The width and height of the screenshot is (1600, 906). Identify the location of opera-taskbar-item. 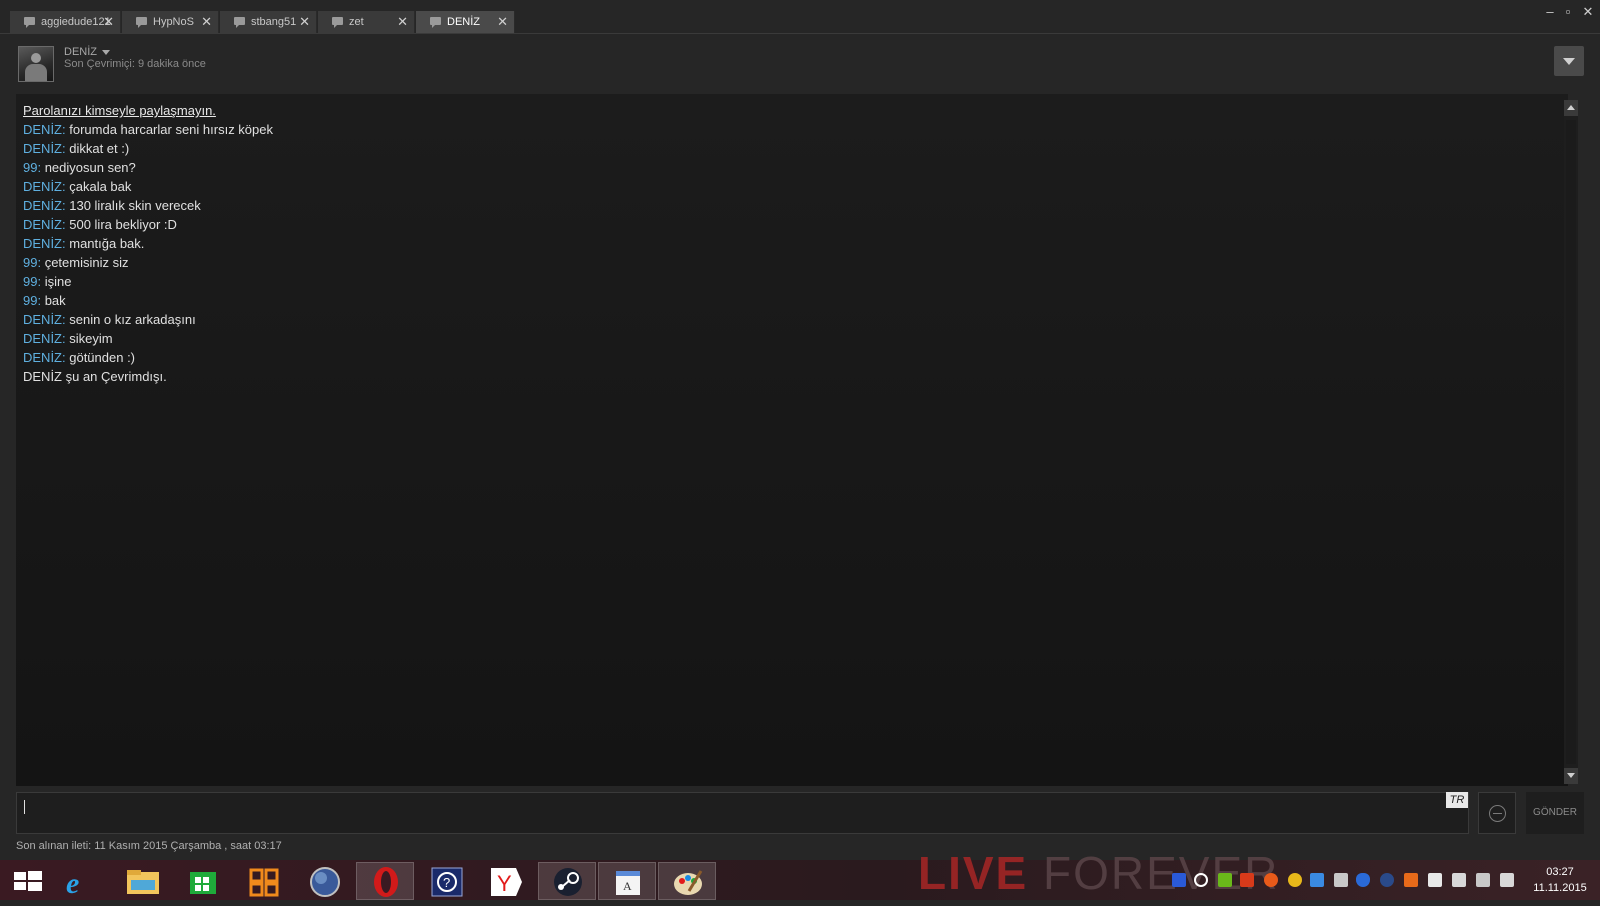
(385, 881).